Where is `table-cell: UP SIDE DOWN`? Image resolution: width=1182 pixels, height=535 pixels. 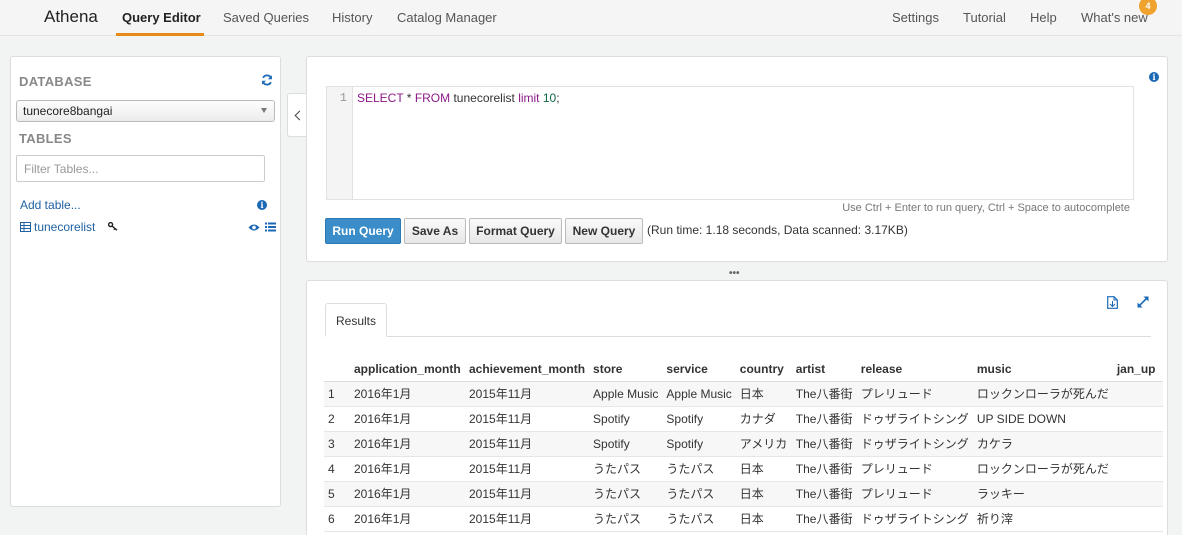 table-cell: UP SIDE DOWN is located at coordinates (1042, 419).